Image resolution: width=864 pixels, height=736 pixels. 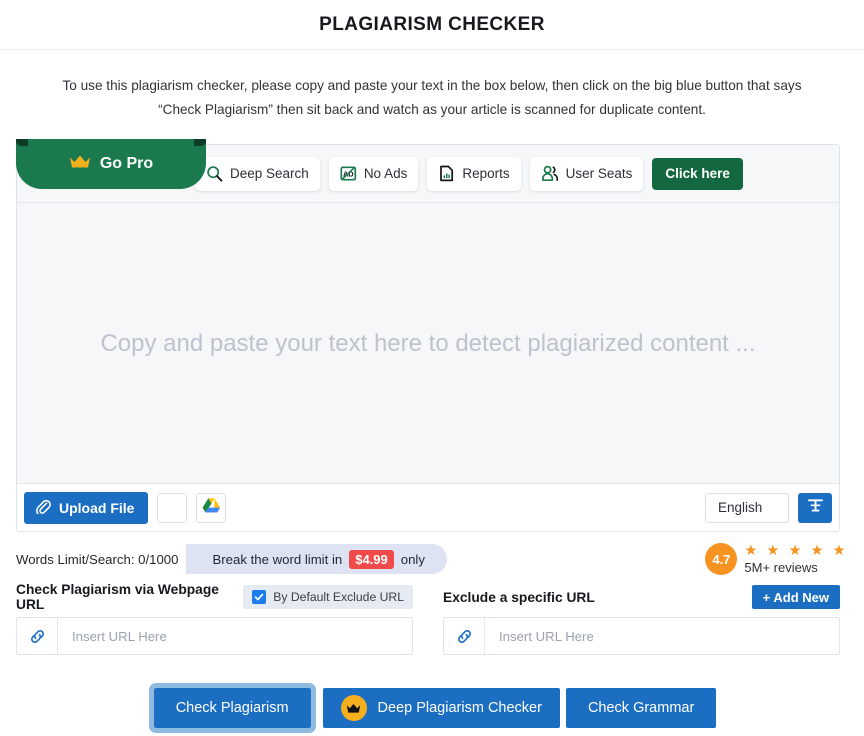 What do you see at coordinates (371, 559) in the screenshot?
I see `offer-price-badge: $4.99` at bounding box center [371, 559].